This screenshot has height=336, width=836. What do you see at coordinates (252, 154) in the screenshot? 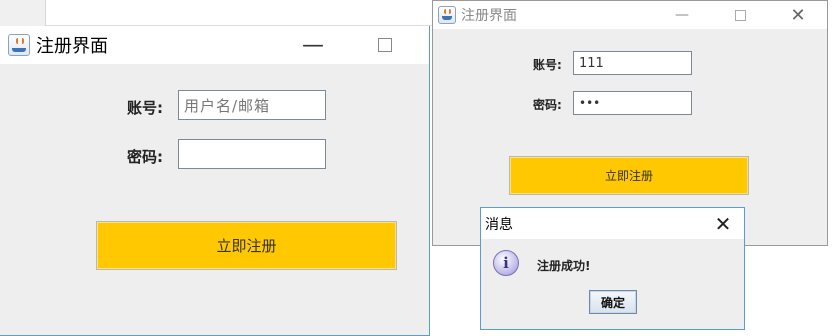
I see `password-field` at bounding box center [252, 154].